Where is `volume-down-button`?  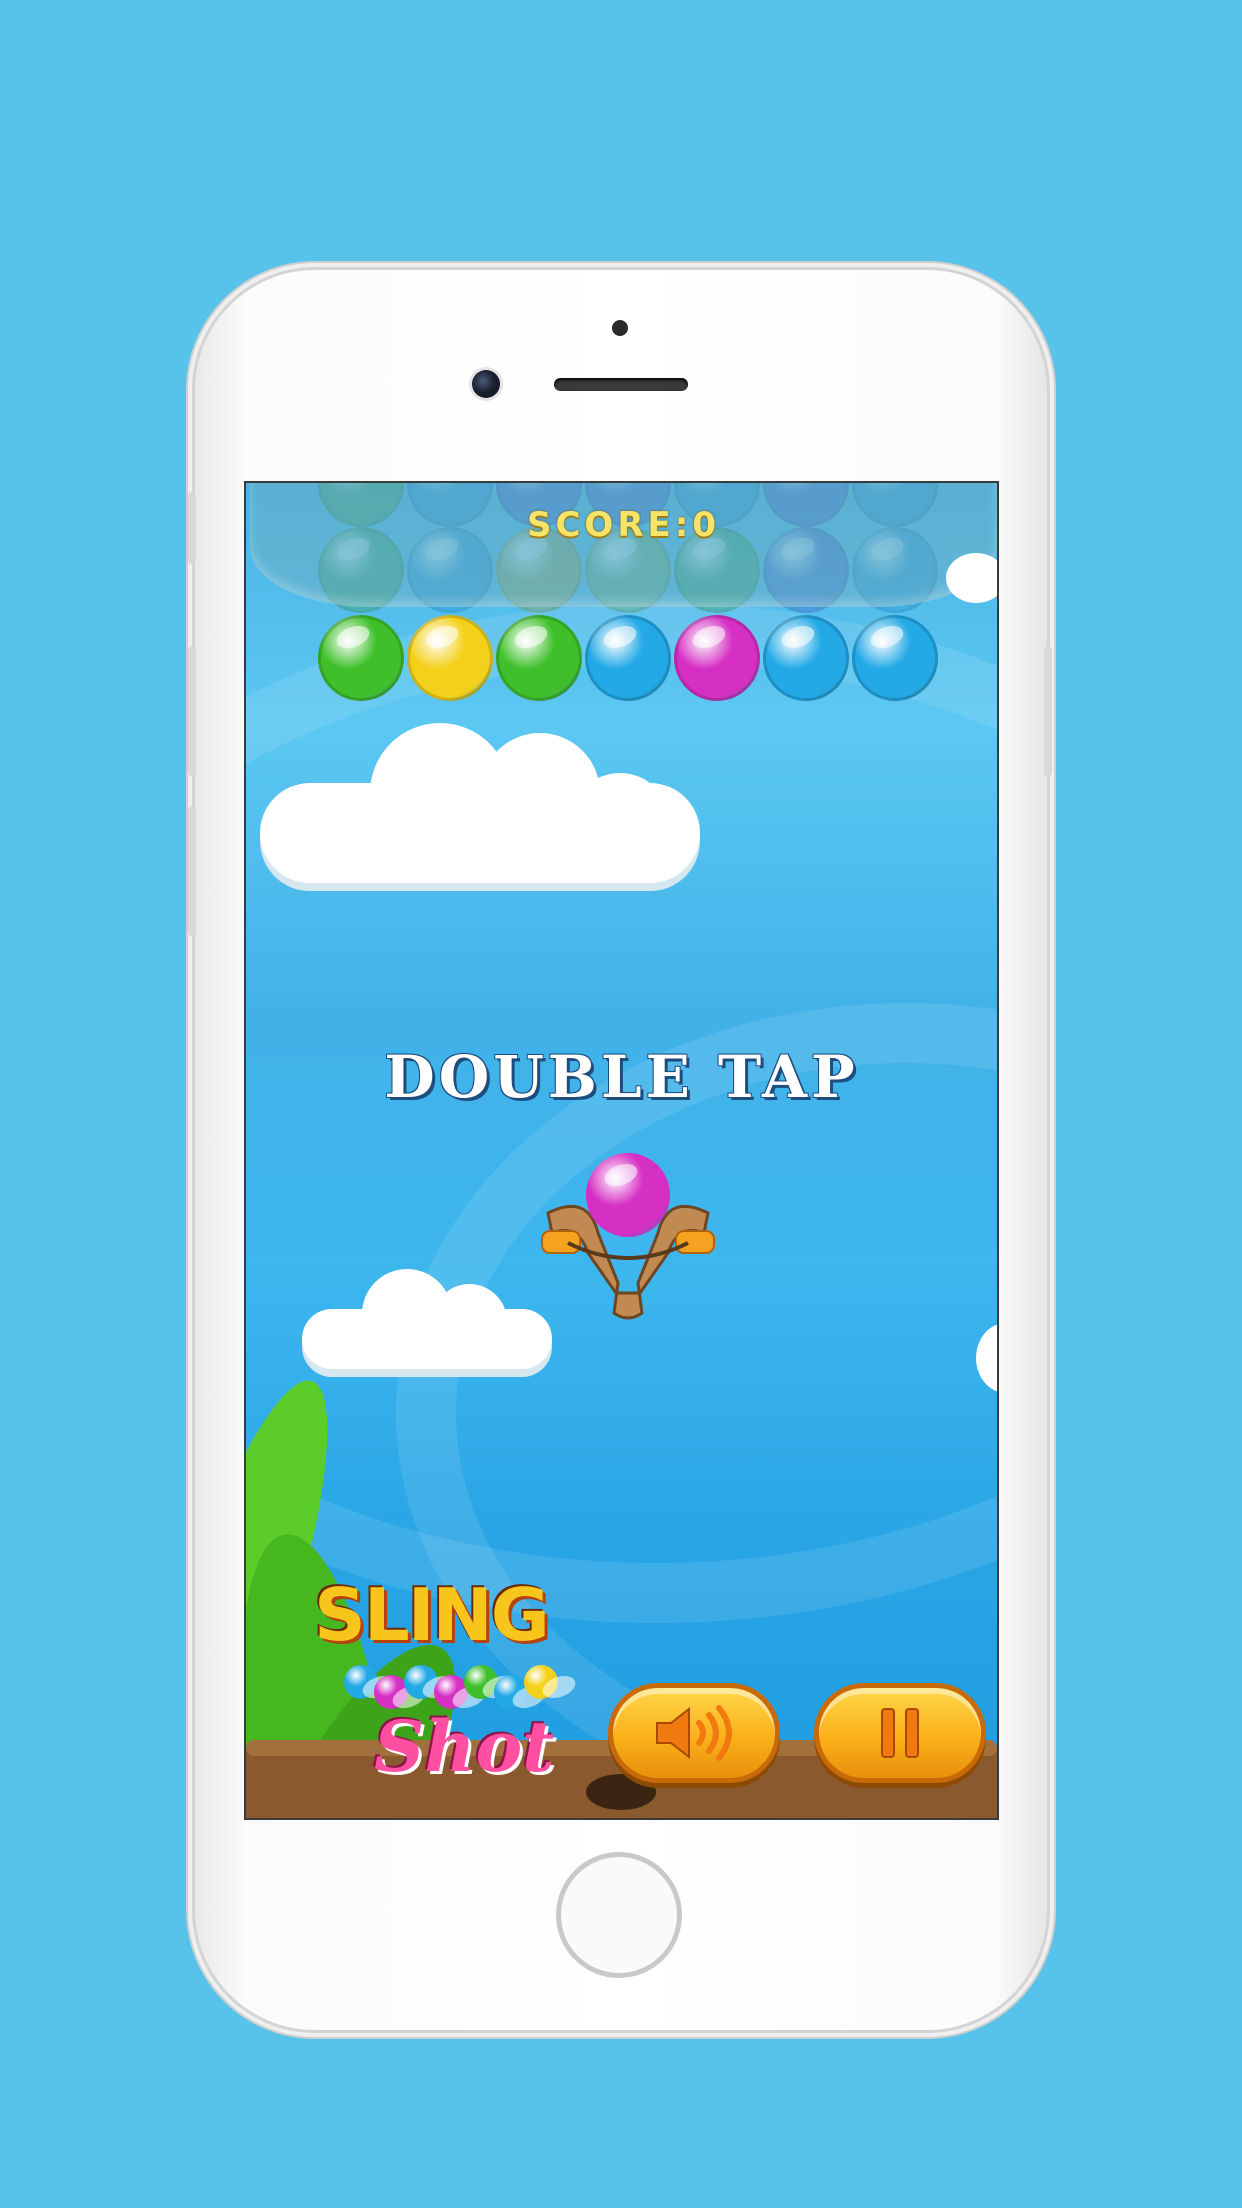 volume-down-button is located at coordinates (192, 871).